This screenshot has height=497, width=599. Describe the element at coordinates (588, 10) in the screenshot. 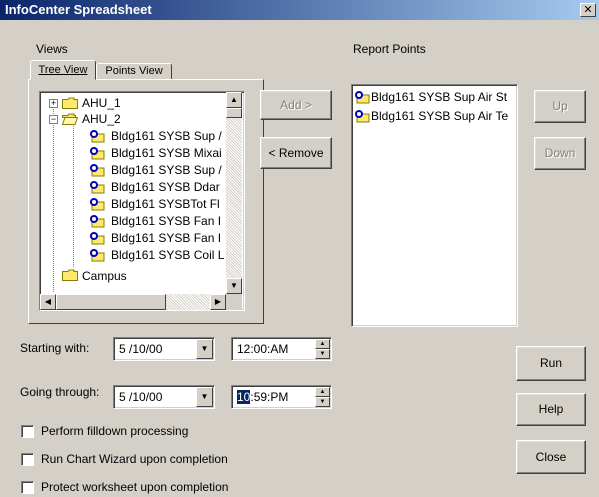

I see `close-window-button: ✕` at that location.